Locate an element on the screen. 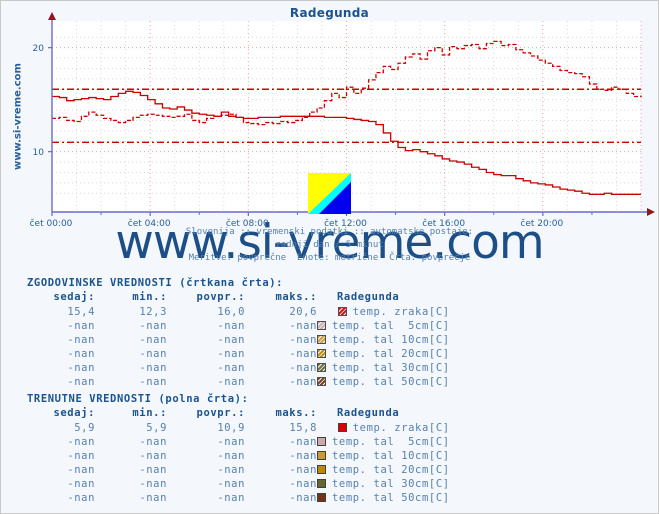 The width and height of the screenshot is (659, 514). table-row: -nan -nan -nan -nan temp. tal 5cm[C] is located at coordinates (236, 326).